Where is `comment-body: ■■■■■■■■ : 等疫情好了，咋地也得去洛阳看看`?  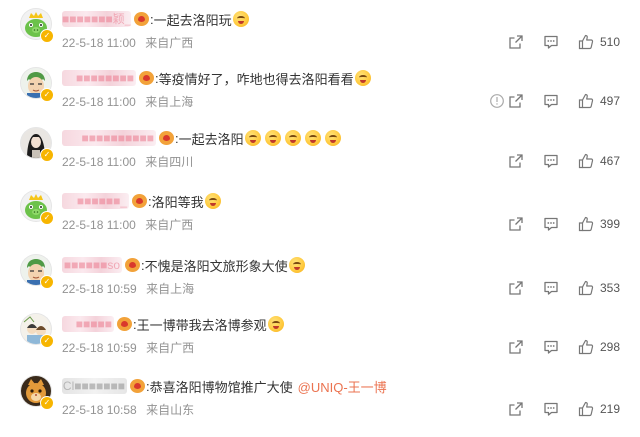 comment-body: ■■■■■■■■ : 等疫情好了，咋地也得去洛阳看看 is located at coordinates (216, 78).